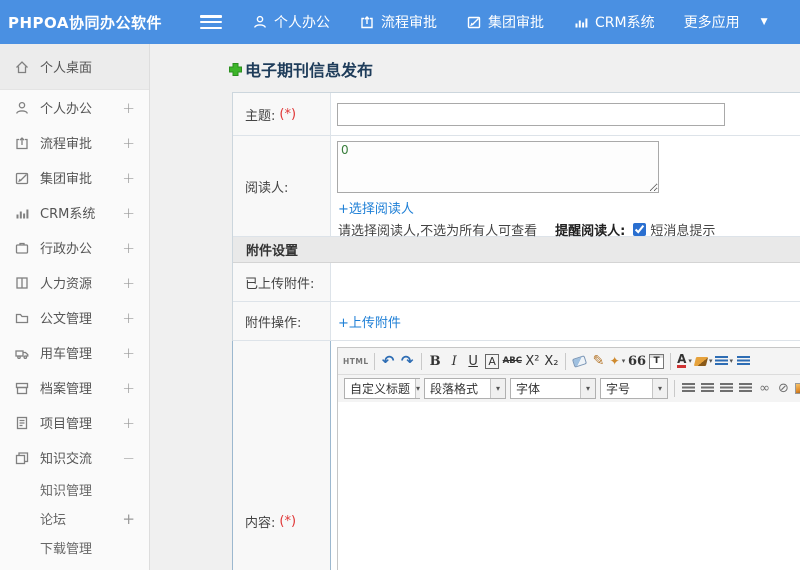 This screenshot has height=570, width=800. I want to click on collapse-minus-icon: −, so click(128, 458).